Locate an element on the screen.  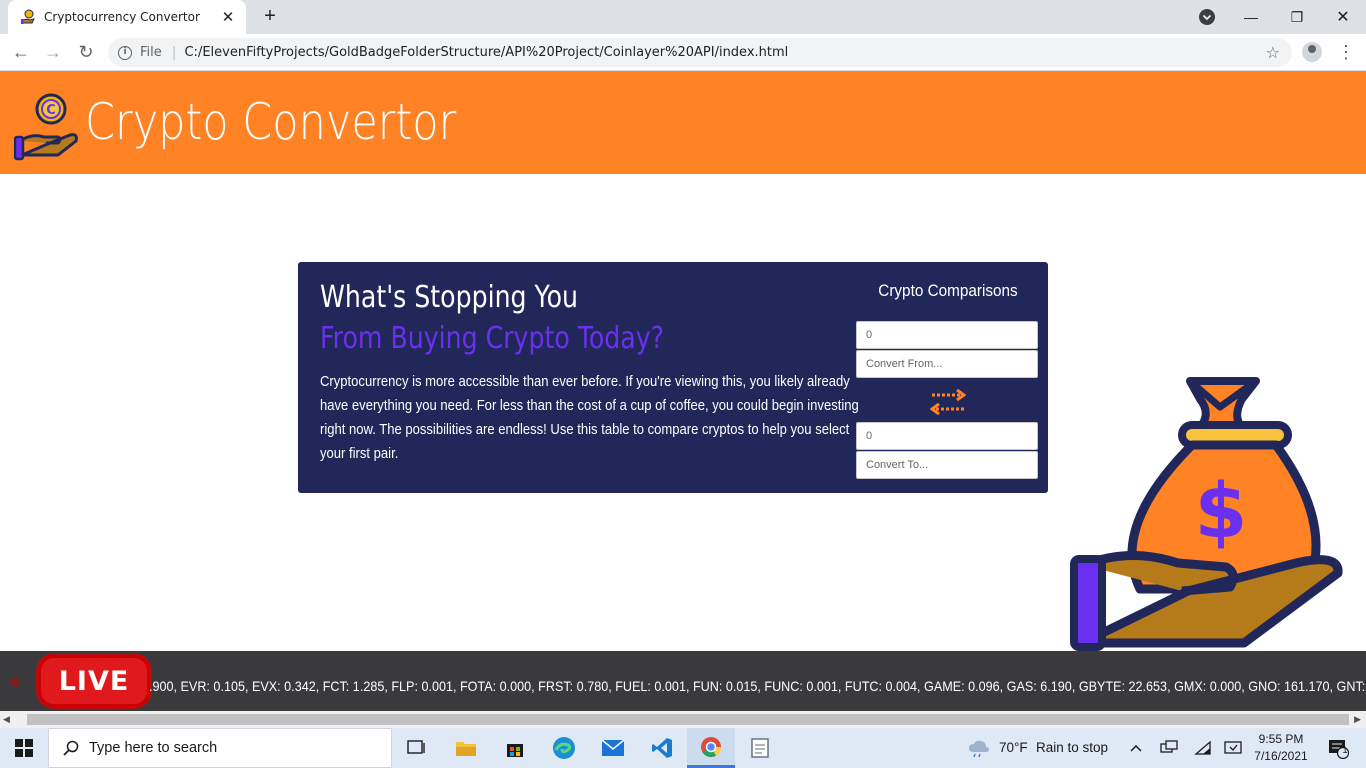
menu-icon: ⋮ is located at coordinates (1346, 52).